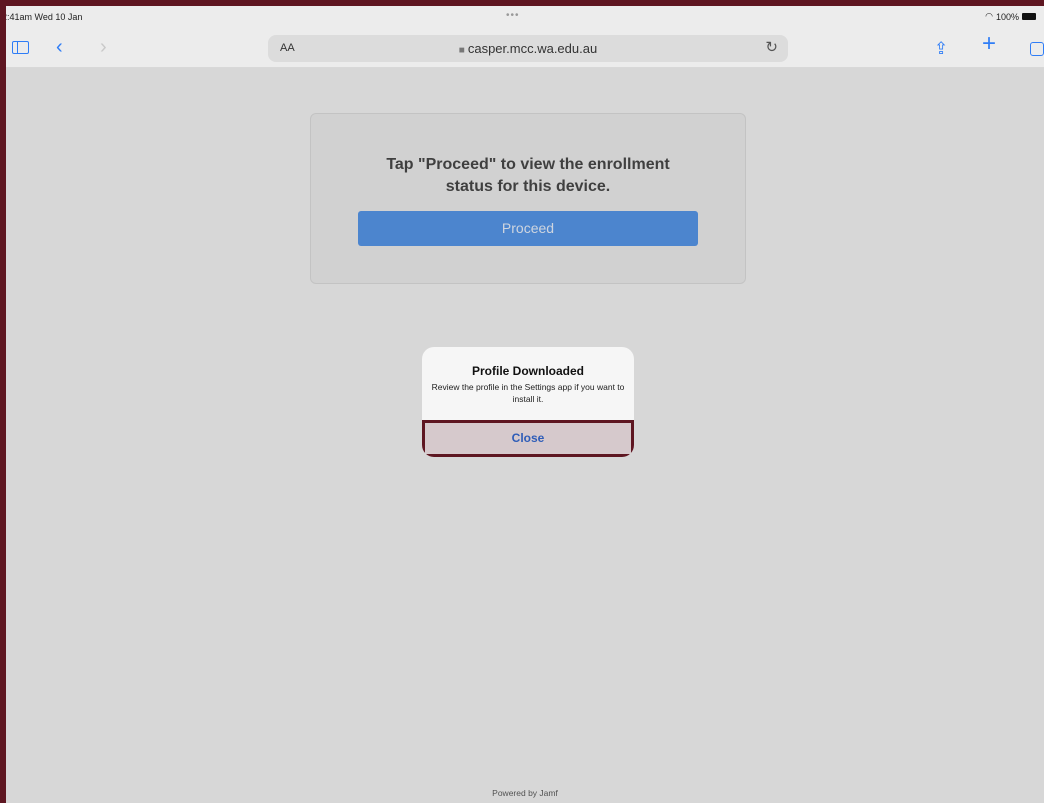 This screenshot has height=803, width=1044. What do you see at coordinates (513, 15) in the screenshot?
I see `multitasking-dots: •••` at bounding box center [513, 15].